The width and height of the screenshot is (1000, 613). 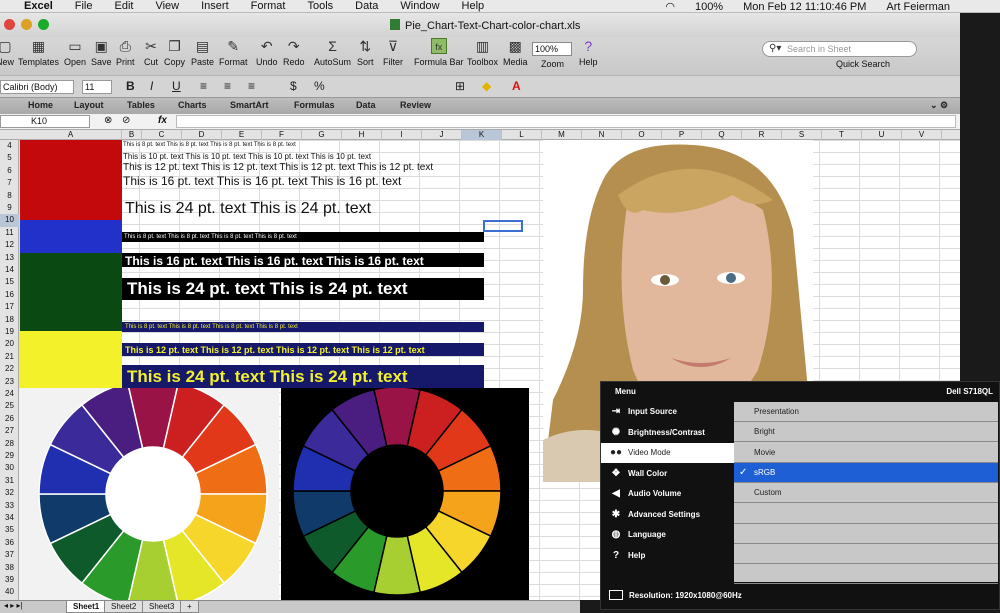 What do you see at coordinates (101, 52) in the screenshot?
I see `save-button: ▣ Save` at bounding box center [101, 52].